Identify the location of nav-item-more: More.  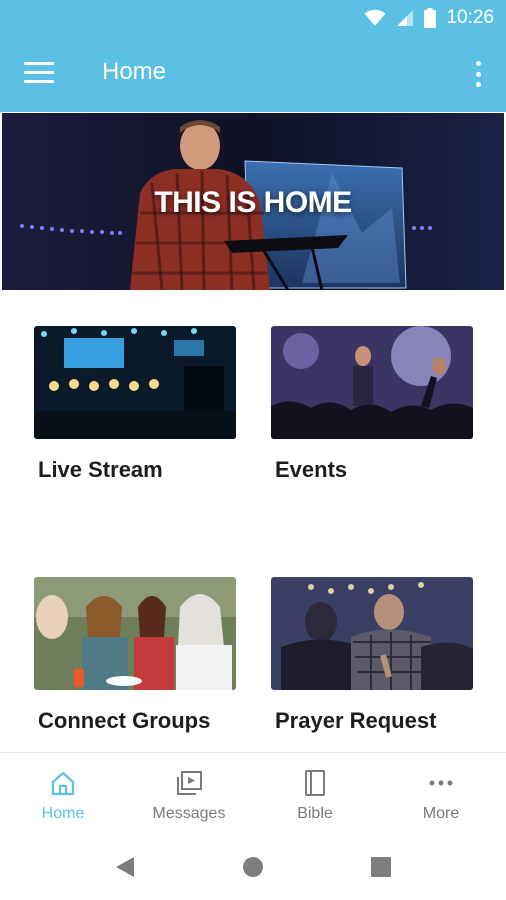
(441, 794).